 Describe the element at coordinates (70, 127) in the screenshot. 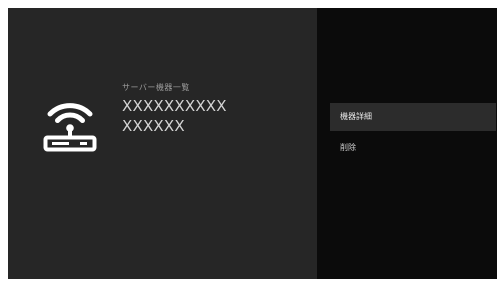

I see `wifi-router-icon` at that location.